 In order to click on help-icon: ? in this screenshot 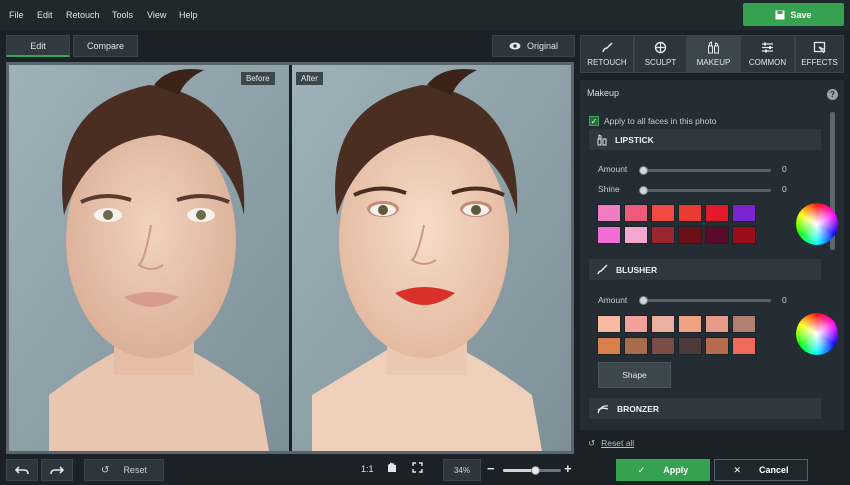, I will do `click(832, 94)`.